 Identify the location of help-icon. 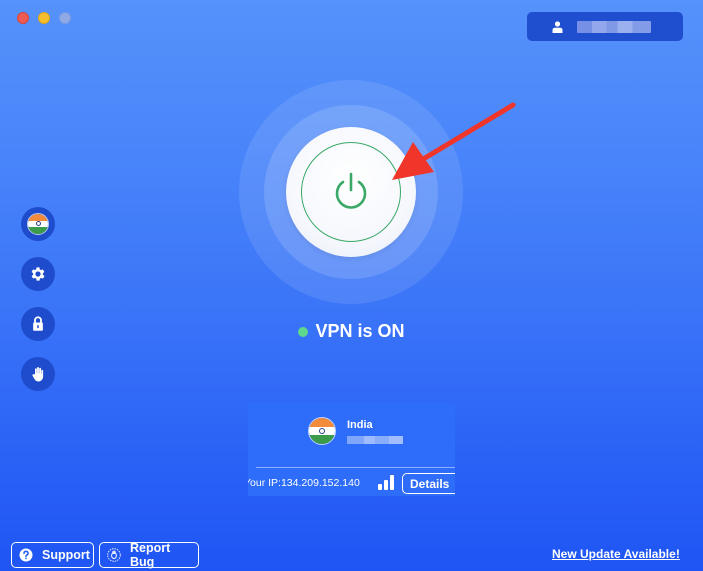
(26, 555).